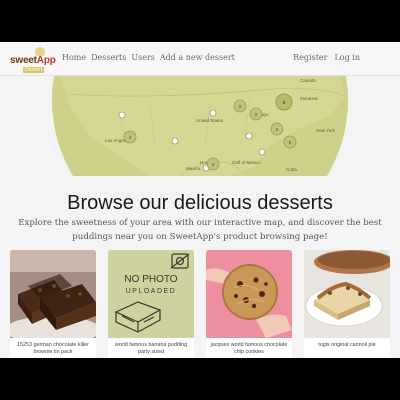  I want to click on nav-login-link: Log in, so click(347, 57).